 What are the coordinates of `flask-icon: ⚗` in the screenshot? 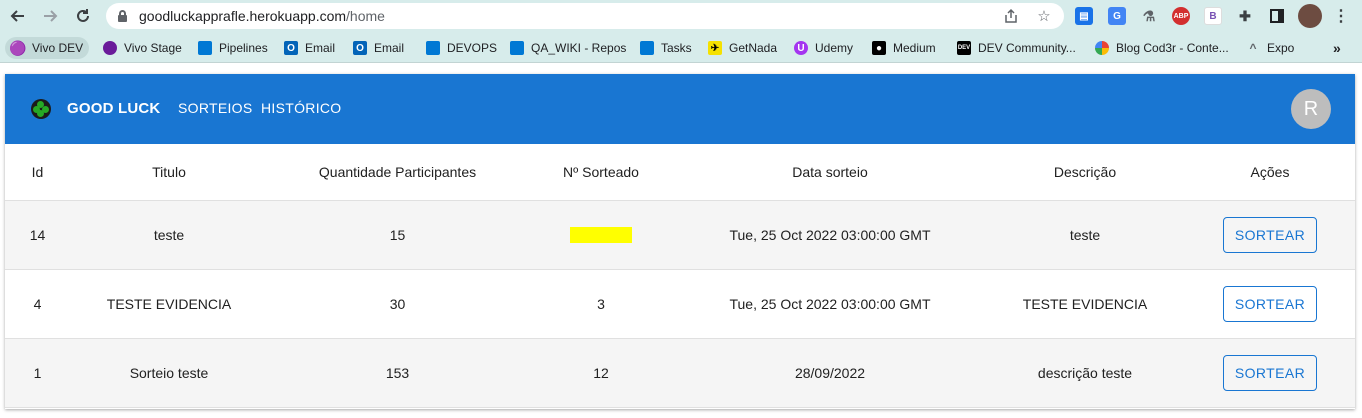 It's located at (1149, 16).